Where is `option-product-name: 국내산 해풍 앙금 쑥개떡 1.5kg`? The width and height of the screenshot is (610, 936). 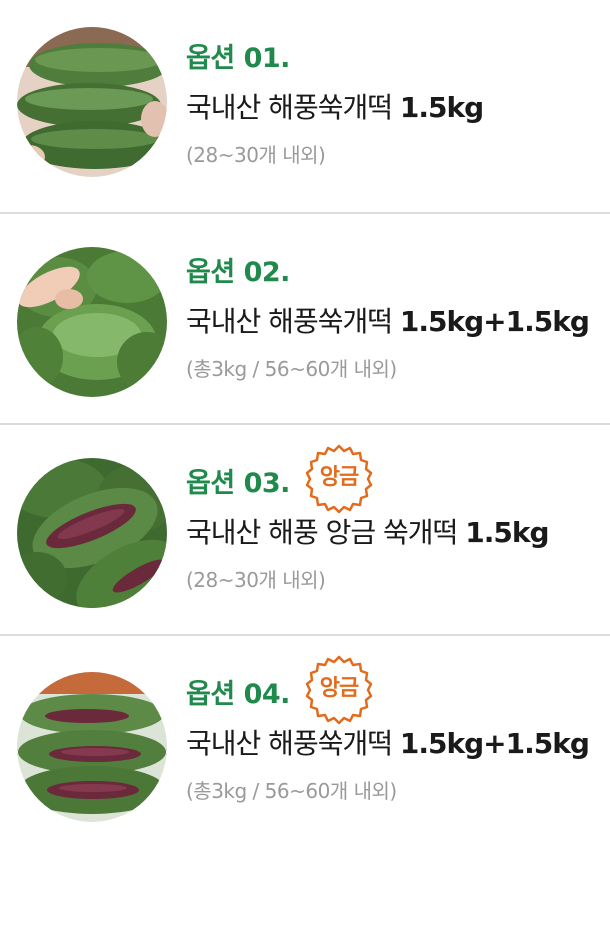 option-product-name: 국내산 해풍 앙금 쑥개떡 1.5kg is located at coordinates (367, 531).